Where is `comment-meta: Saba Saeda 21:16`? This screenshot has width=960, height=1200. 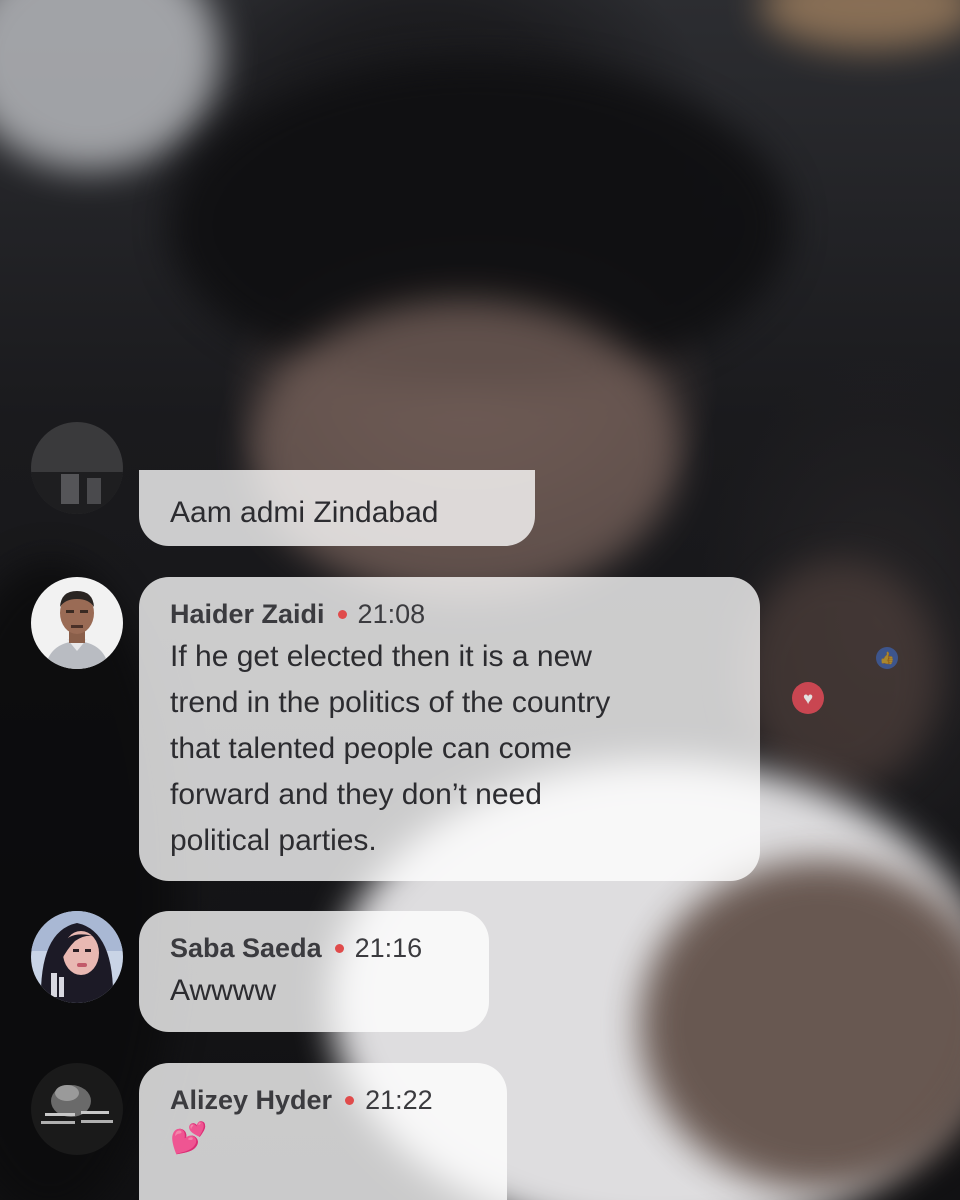 comment-meta: Saba Saeda 21:16 is located at coordinates (313, 948).